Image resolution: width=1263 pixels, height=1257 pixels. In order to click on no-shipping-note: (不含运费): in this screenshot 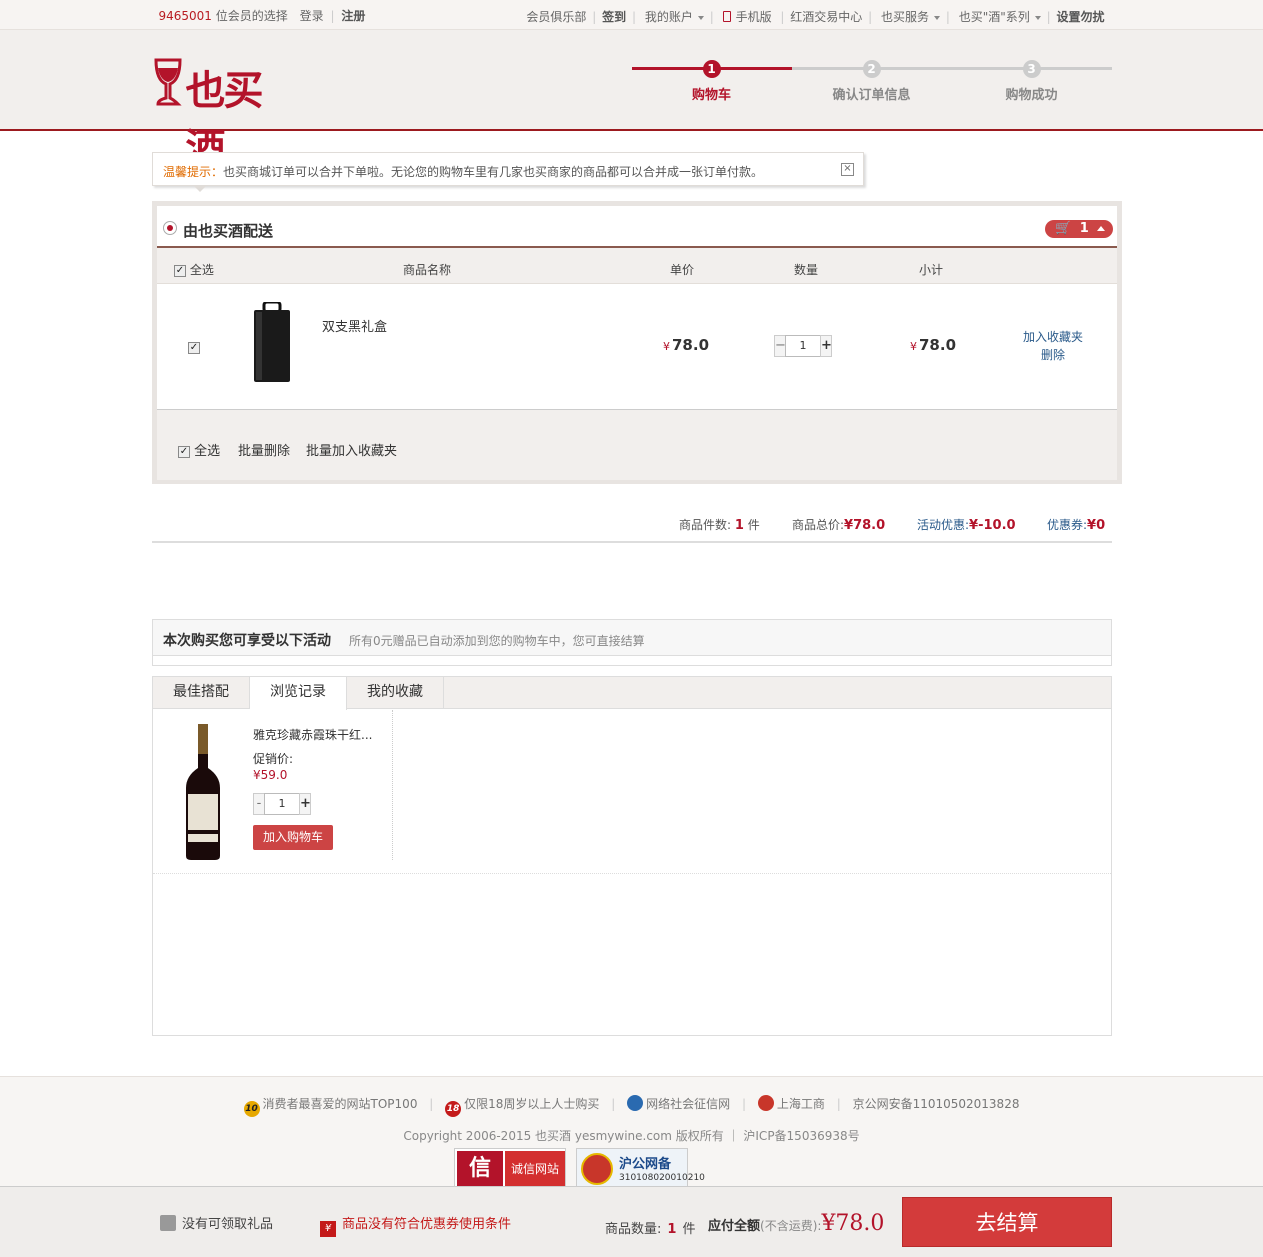, I will do `click(791, 1226)`.